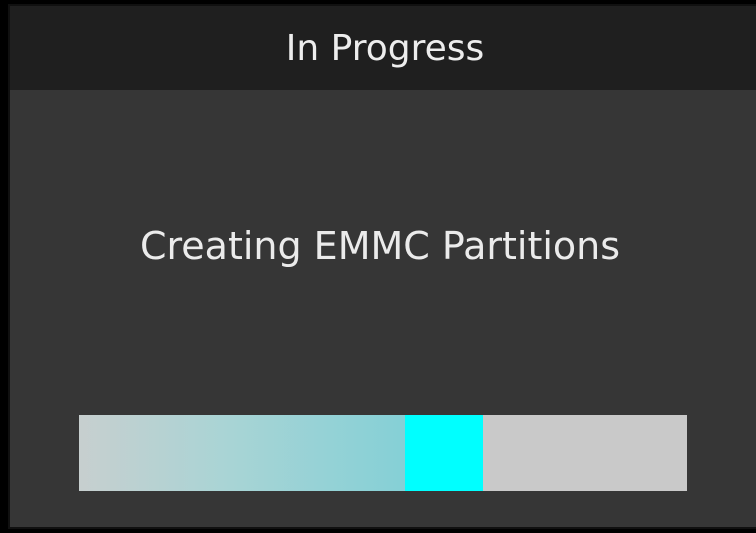  I want to click on progress-bar, so click(383, 453).